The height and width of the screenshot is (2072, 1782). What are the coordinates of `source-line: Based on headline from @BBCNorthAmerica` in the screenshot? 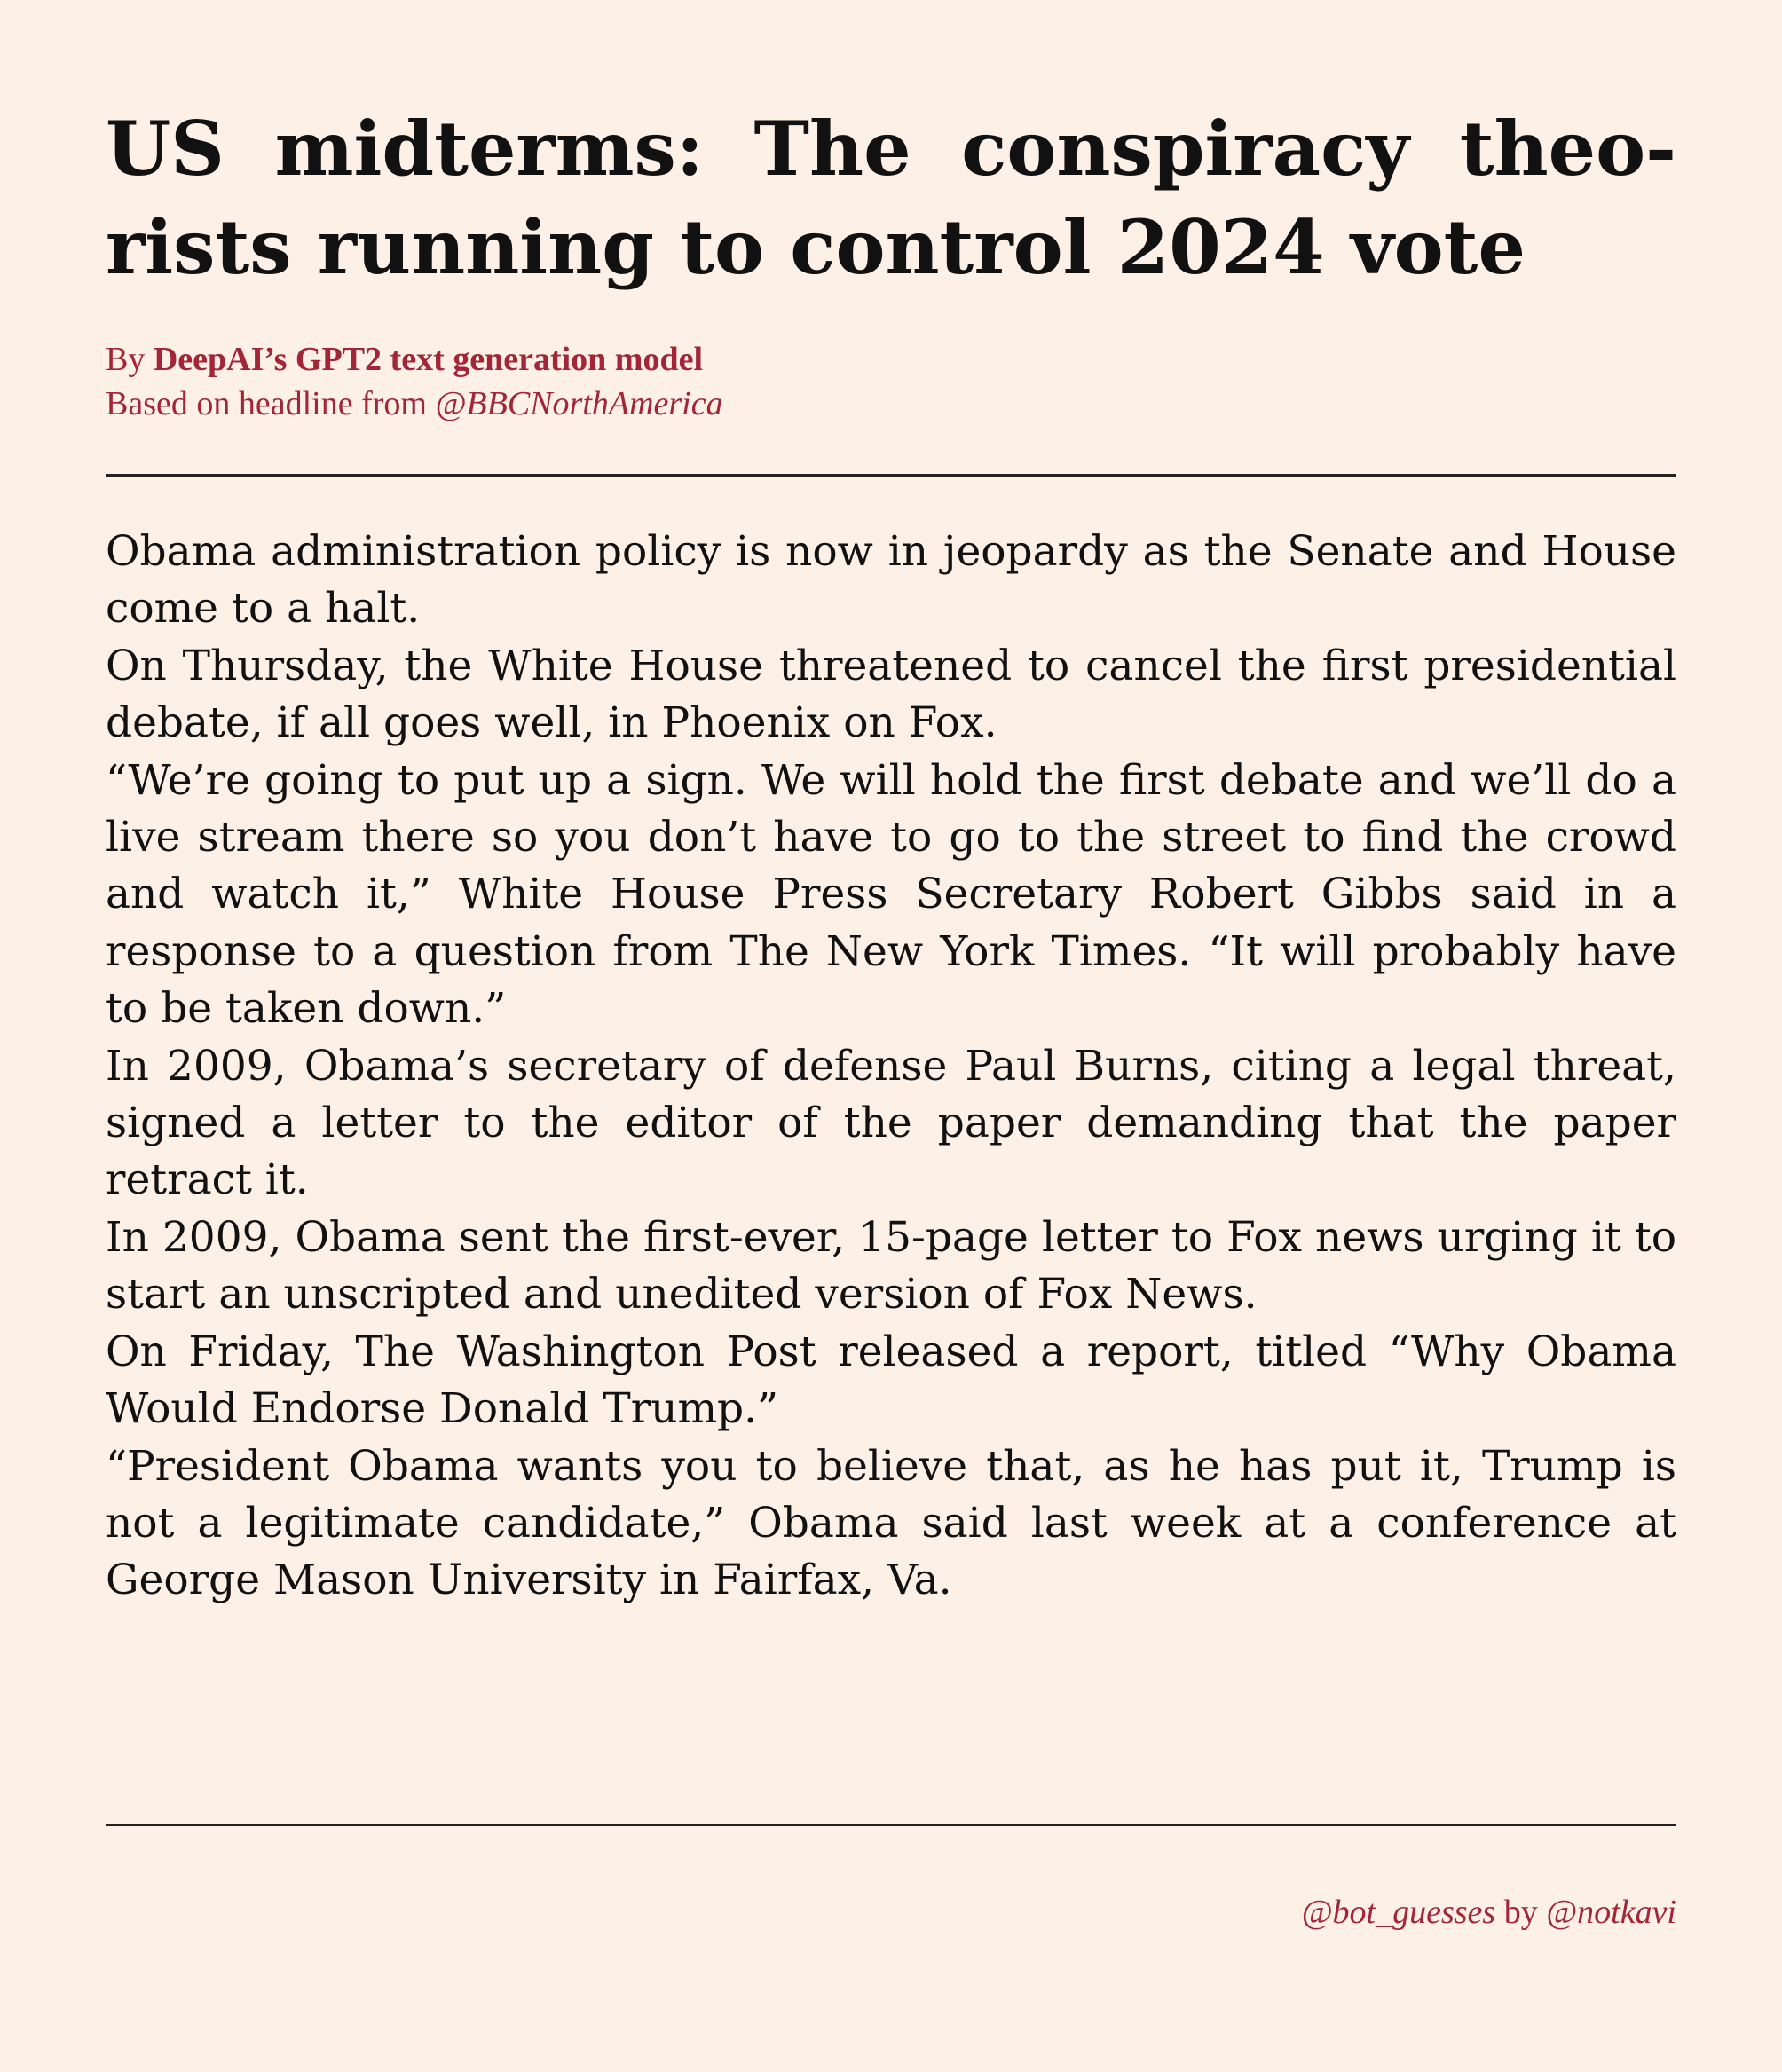 It's located at (891, 404).